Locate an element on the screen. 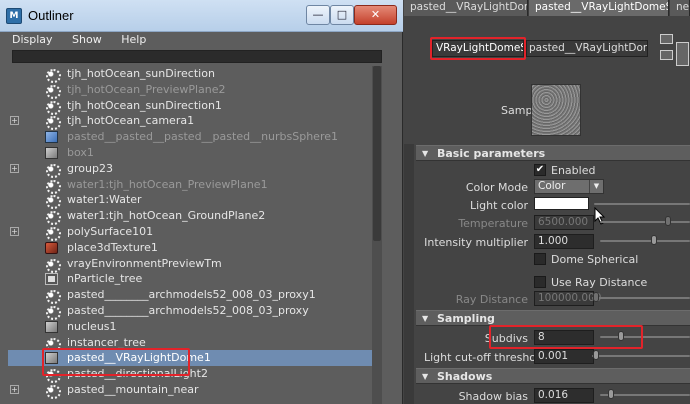 The width and height of the screenshot is (690, 404). texture-icon is located at coordinates (51, 247).